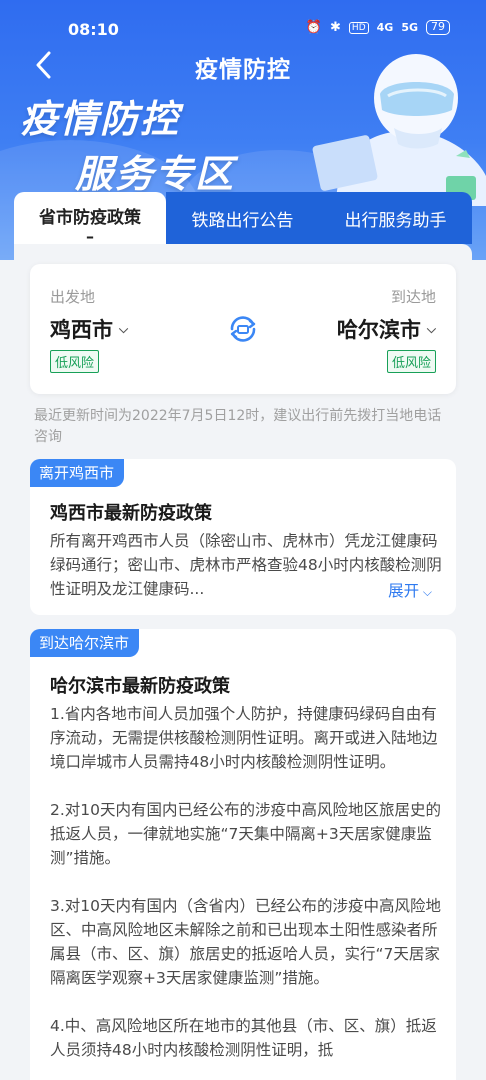 This screenshot has width=486, height=1080. I want to click on from-city-name: 鸡西市, so click(81, 330).